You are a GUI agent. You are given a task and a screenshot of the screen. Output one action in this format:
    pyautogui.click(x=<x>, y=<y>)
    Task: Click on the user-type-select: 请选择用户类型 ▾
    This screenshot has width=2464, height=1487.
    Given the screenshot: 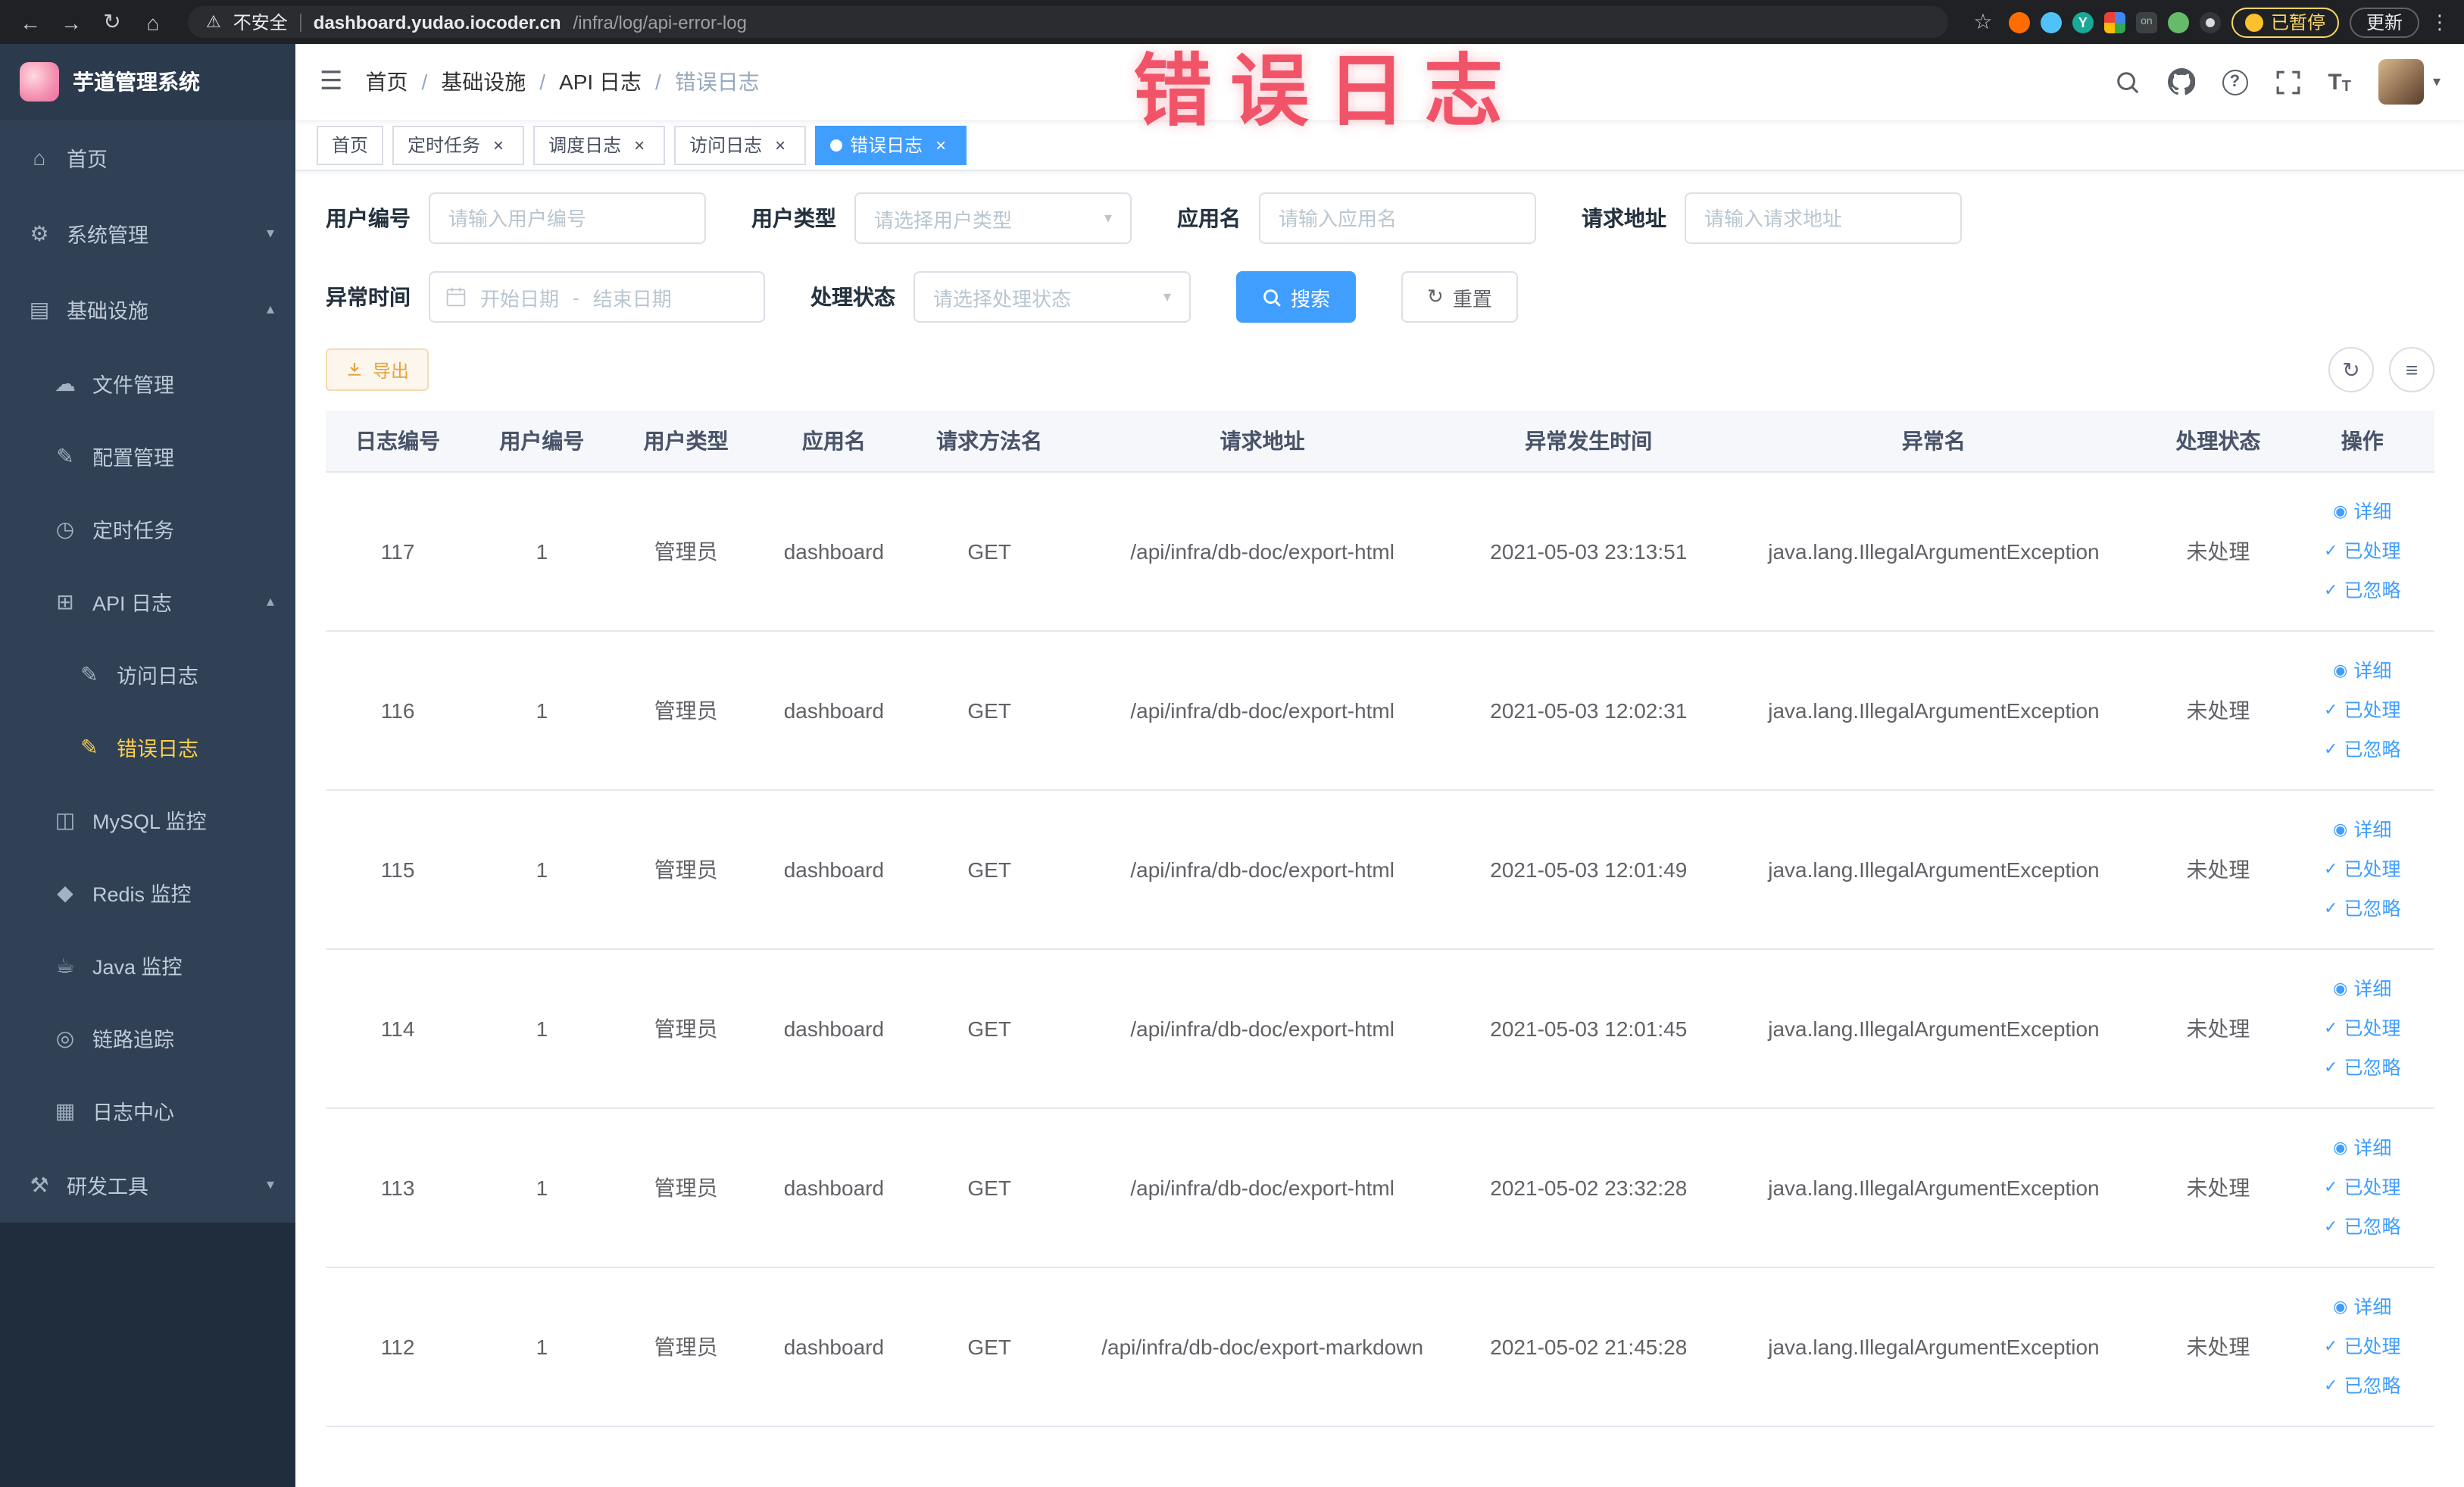 What is the action you would take?
    pyautogui.click(x=993, y=218)
    